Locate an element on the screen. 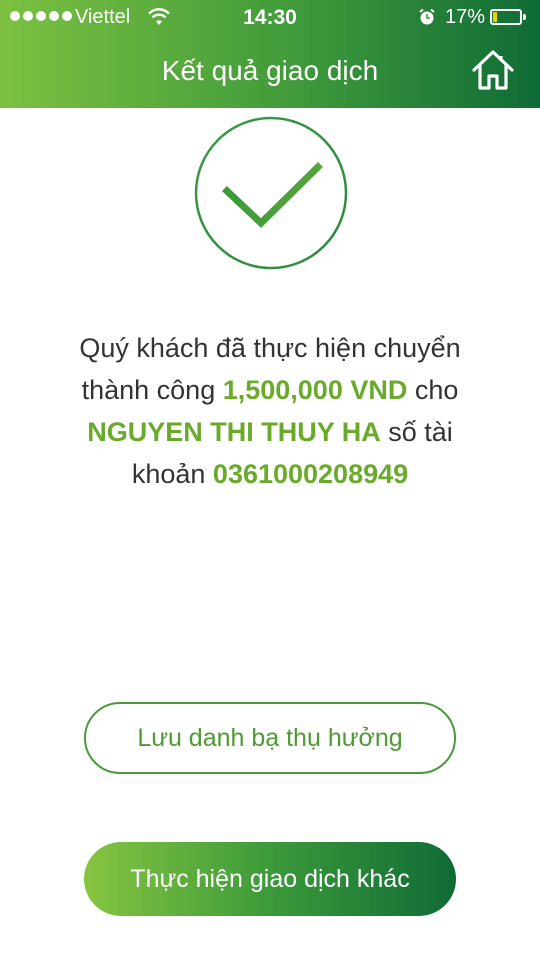  battery-icon is located at coordinates (506, 17).